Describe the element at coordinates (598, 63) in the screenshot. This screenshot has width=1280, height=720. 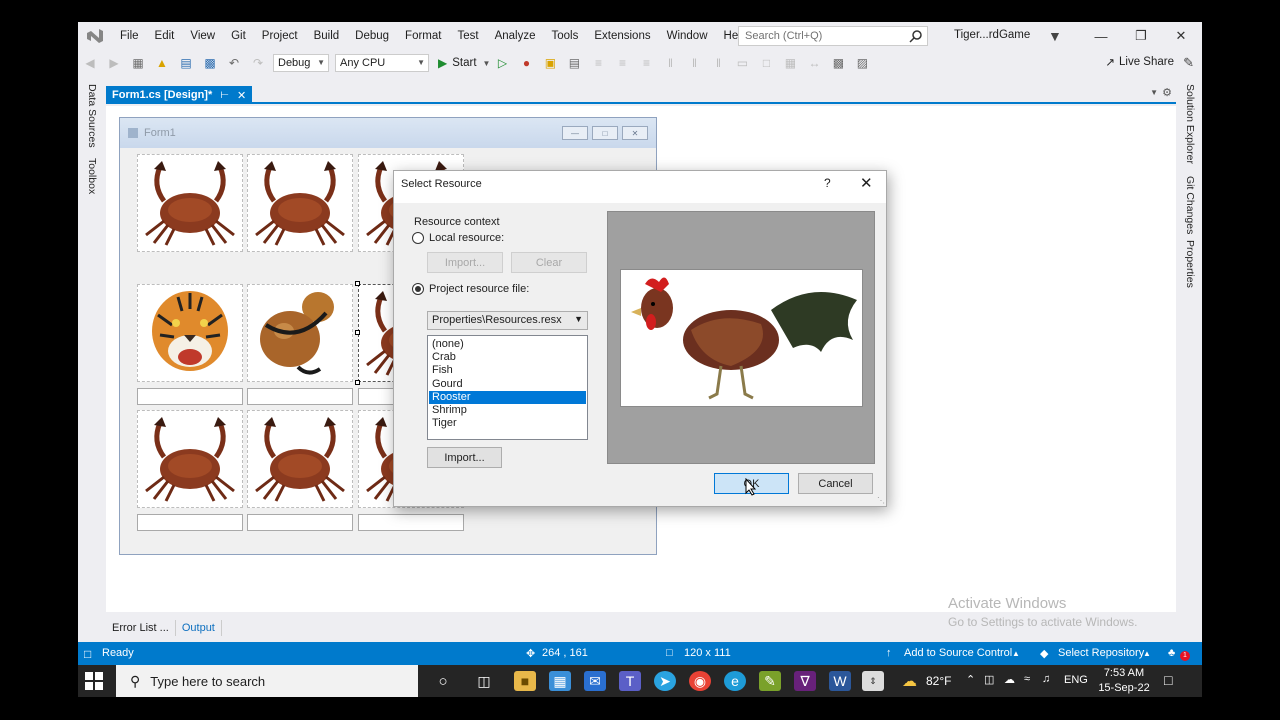
I see `align-lefts-icon: ≡` at that location.